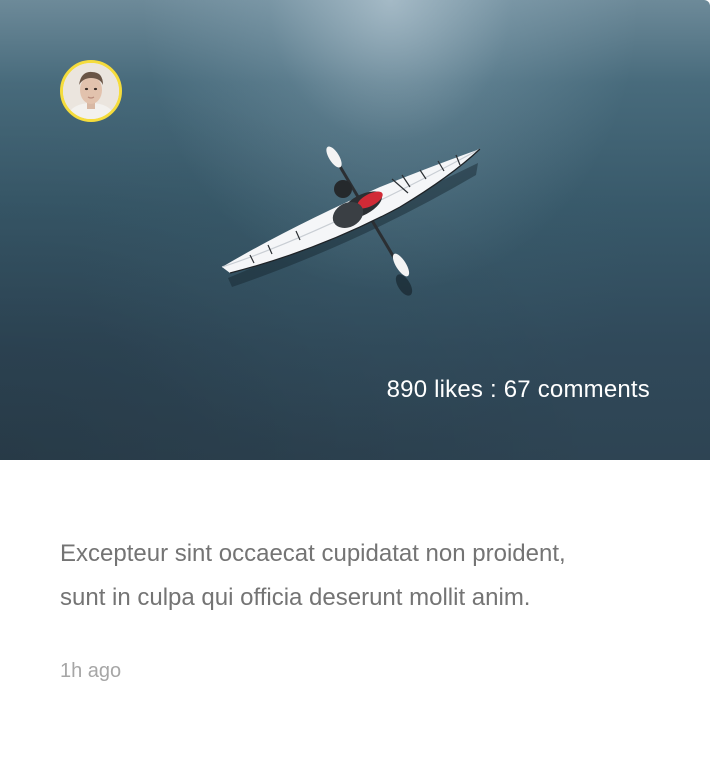 The image size is (710, 760). What do you see at coordinates (91, 671) in the screenshot?
I see `post-timestamp: 1h ago` at bounding box center [91, 671].